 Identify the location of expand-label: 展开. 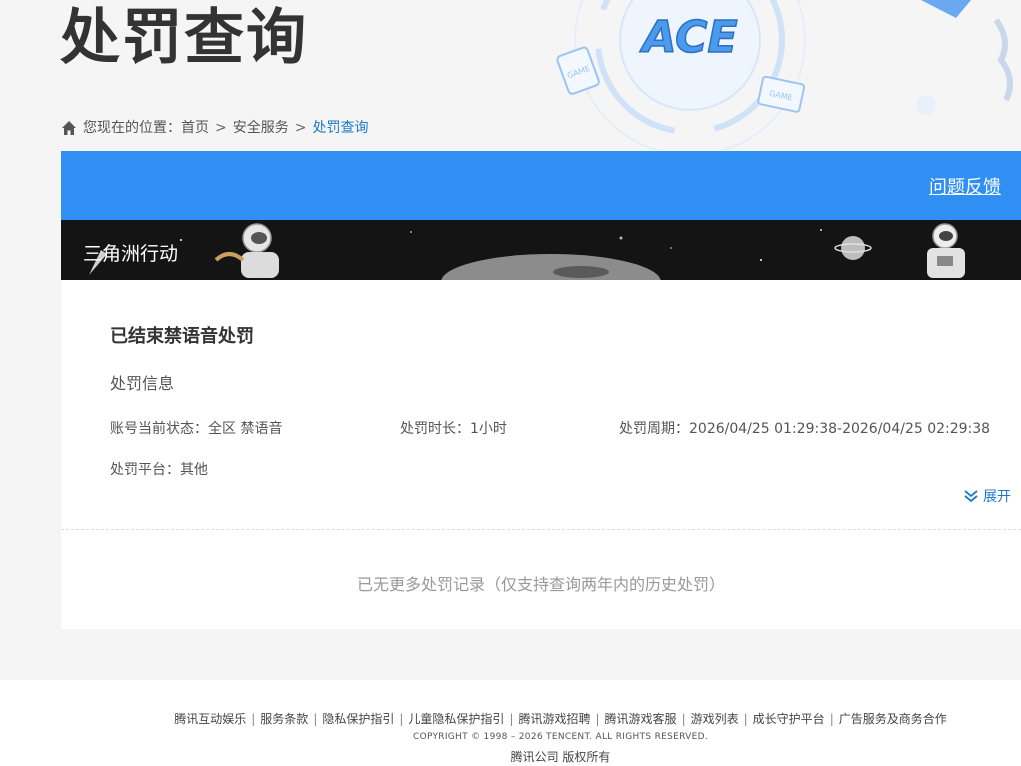
(997, 497).